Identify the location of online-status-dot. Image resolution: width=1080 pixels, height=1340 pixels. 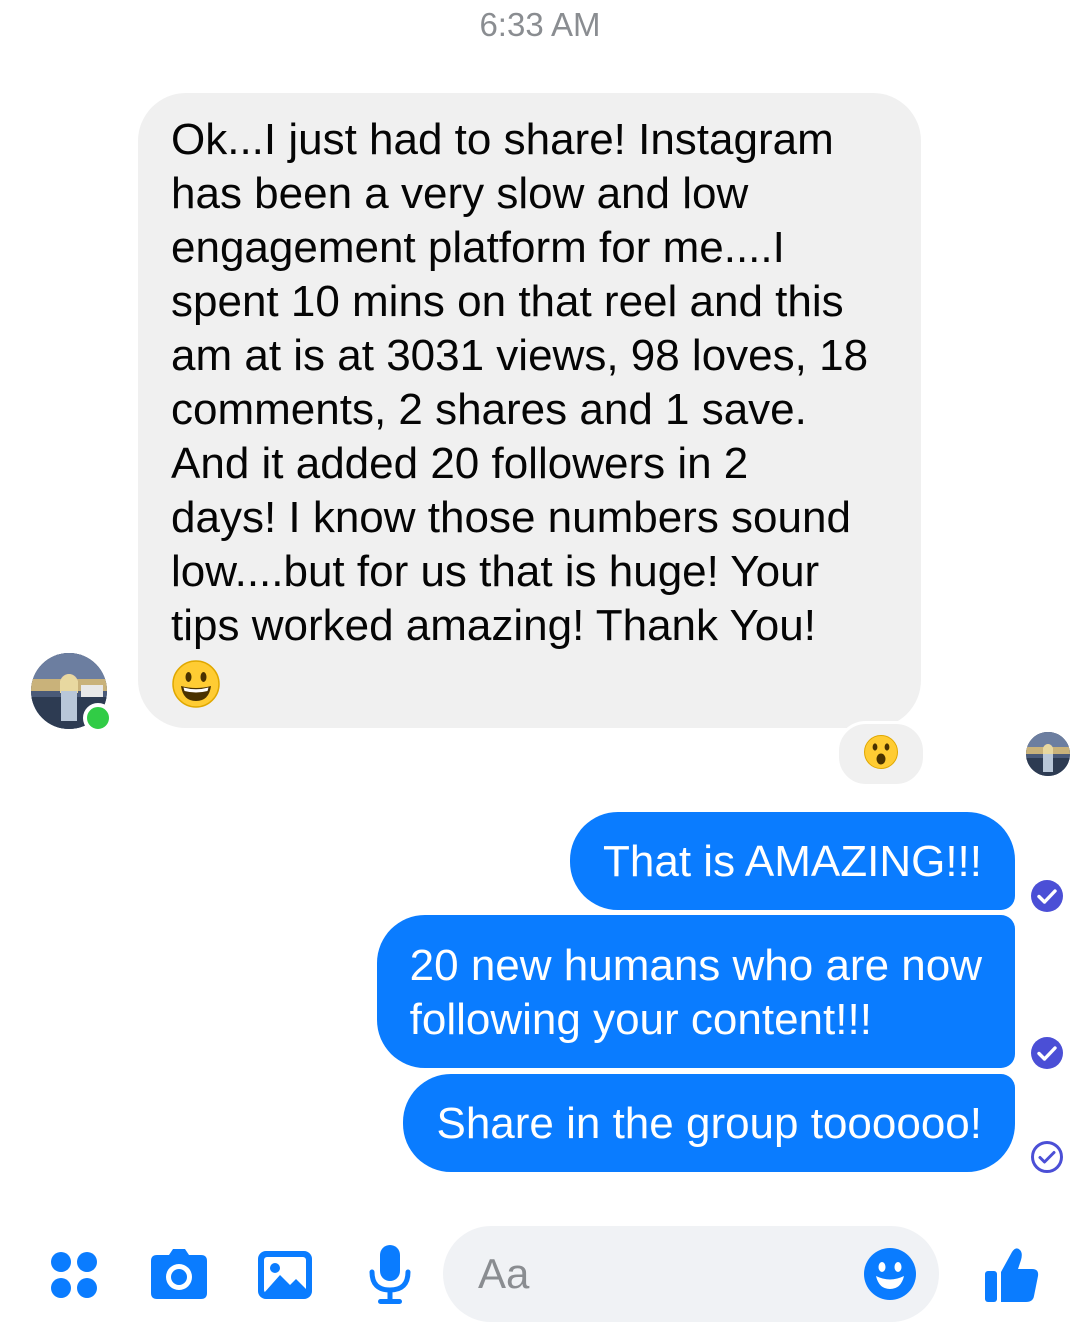
(98, 718).